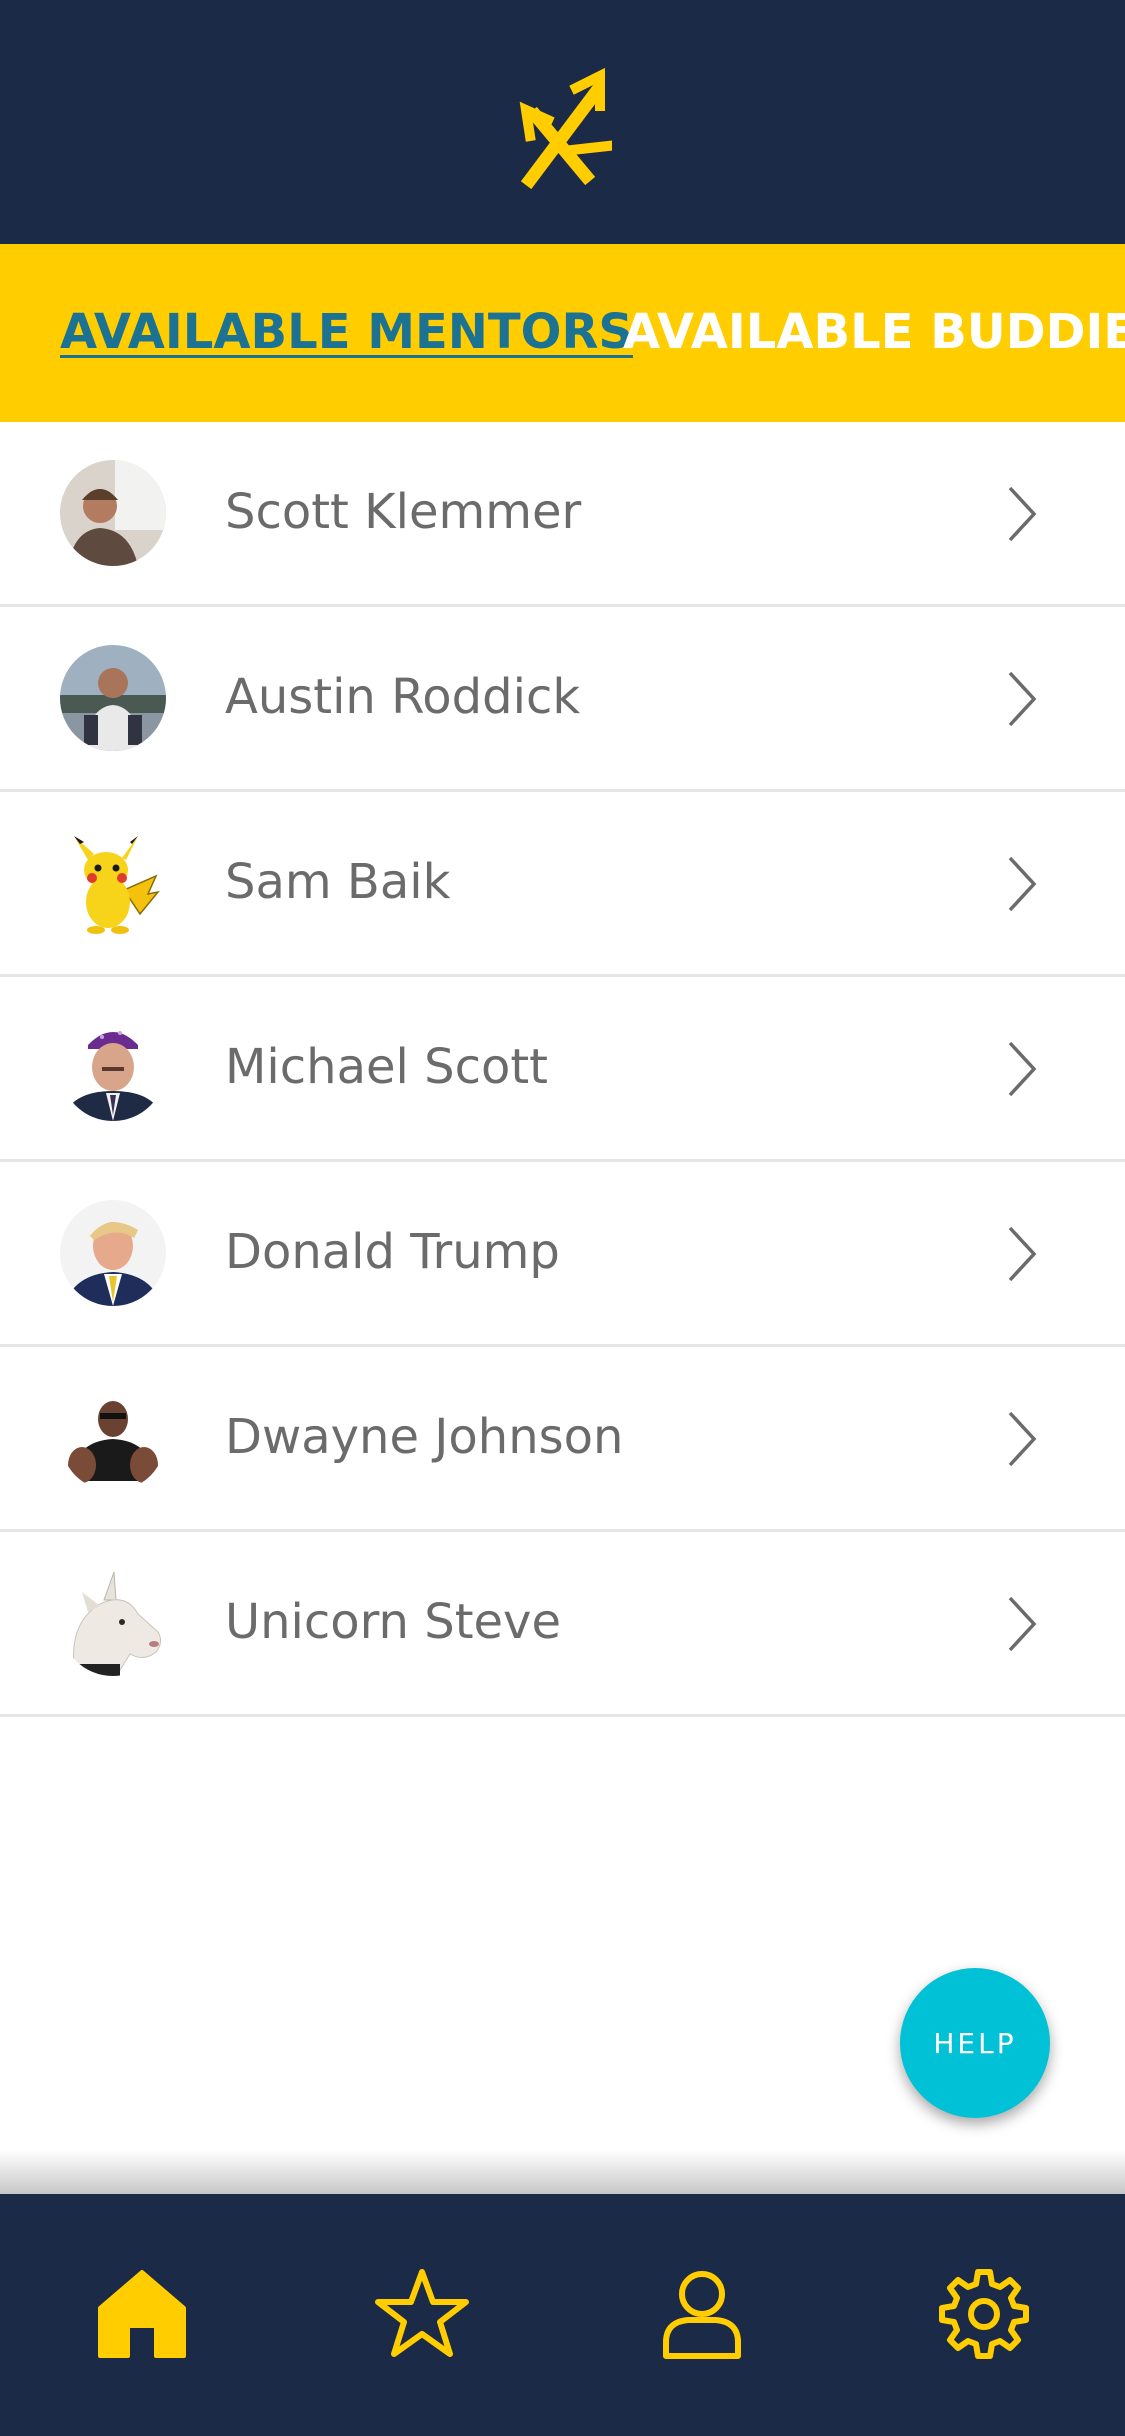  I want to click on list-item: Michael Scott, so click(562, 1069).